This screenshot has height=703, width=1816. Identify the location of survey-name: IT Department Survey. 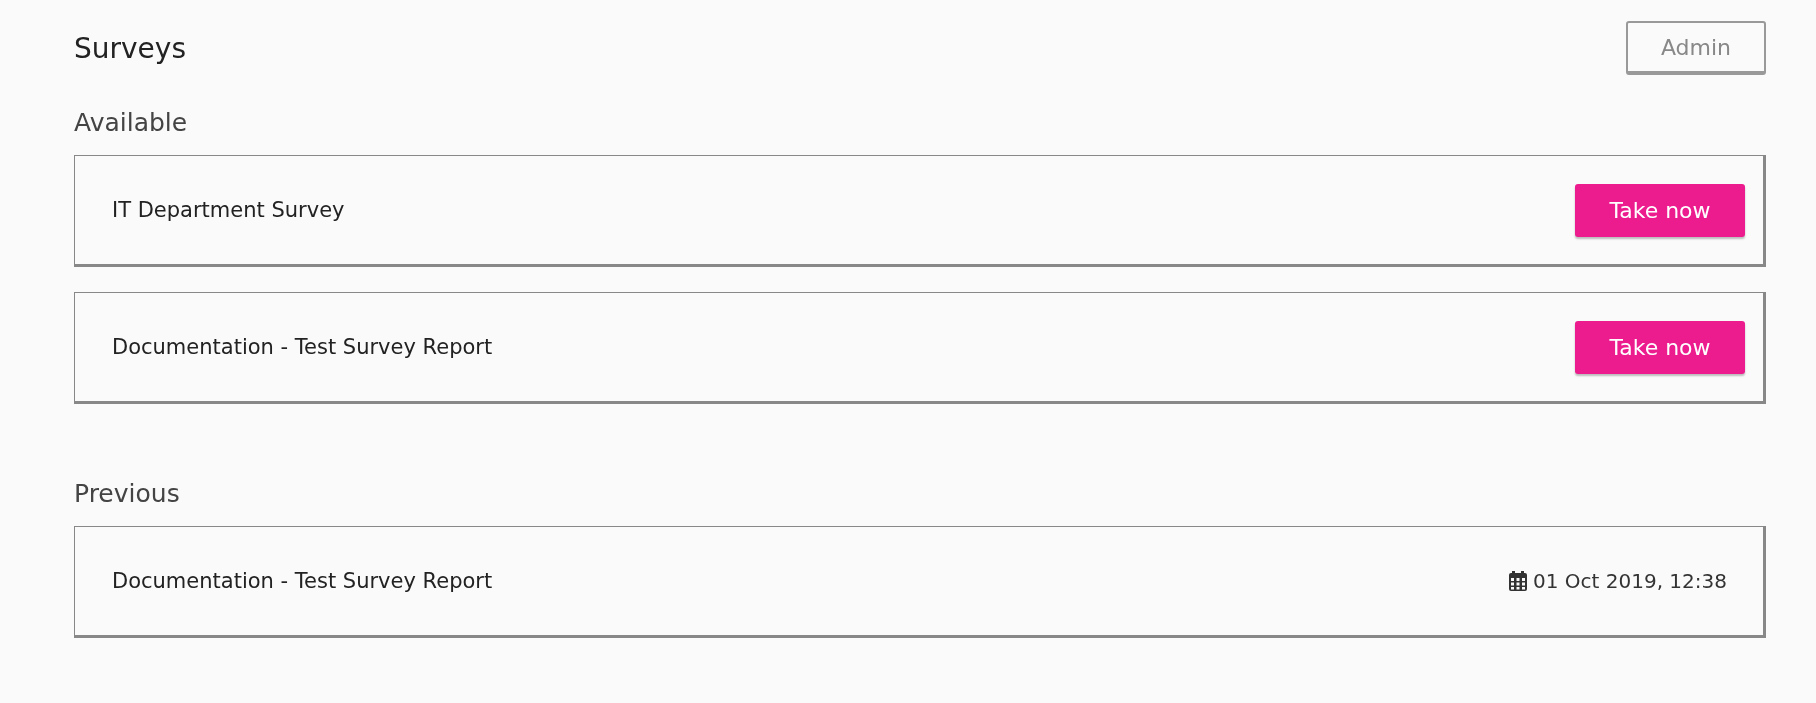
(228, 210).